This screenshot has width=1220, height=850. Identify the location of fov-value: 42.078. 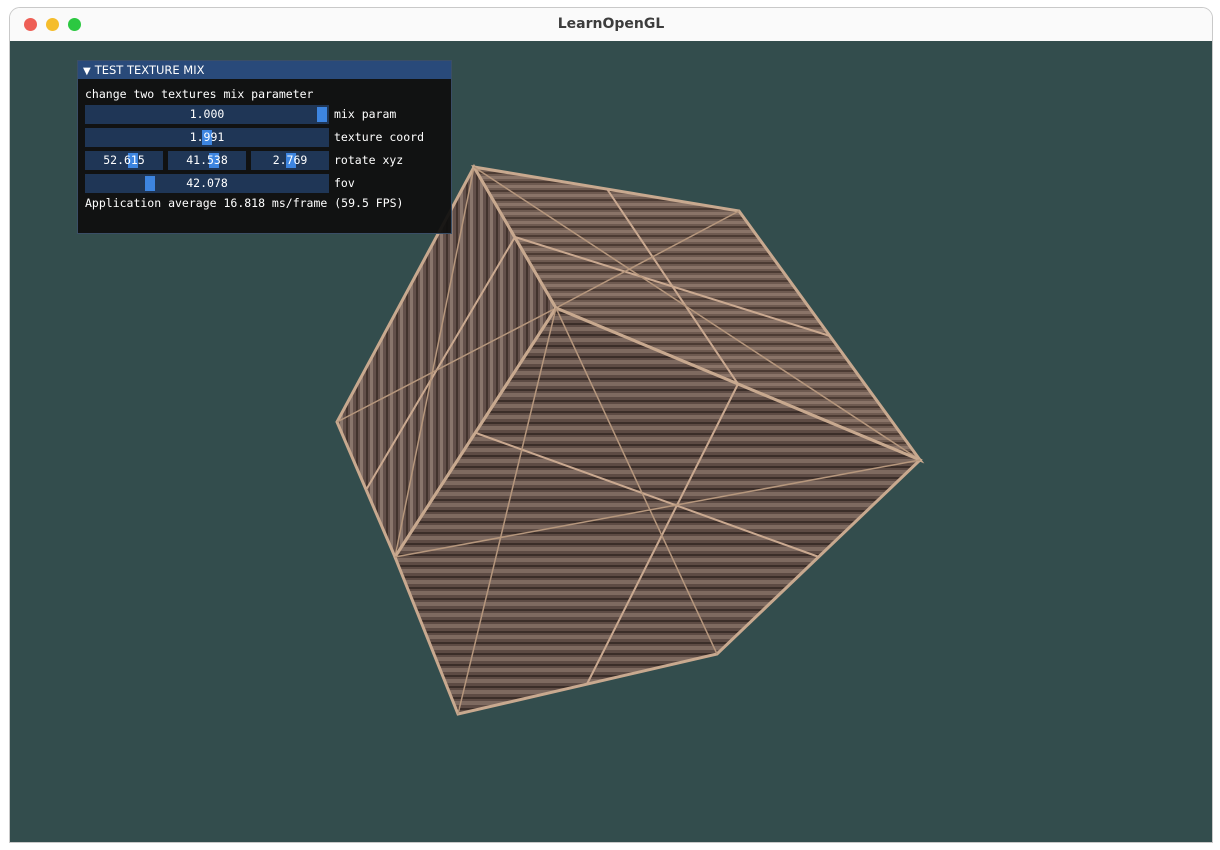
(207, 183).